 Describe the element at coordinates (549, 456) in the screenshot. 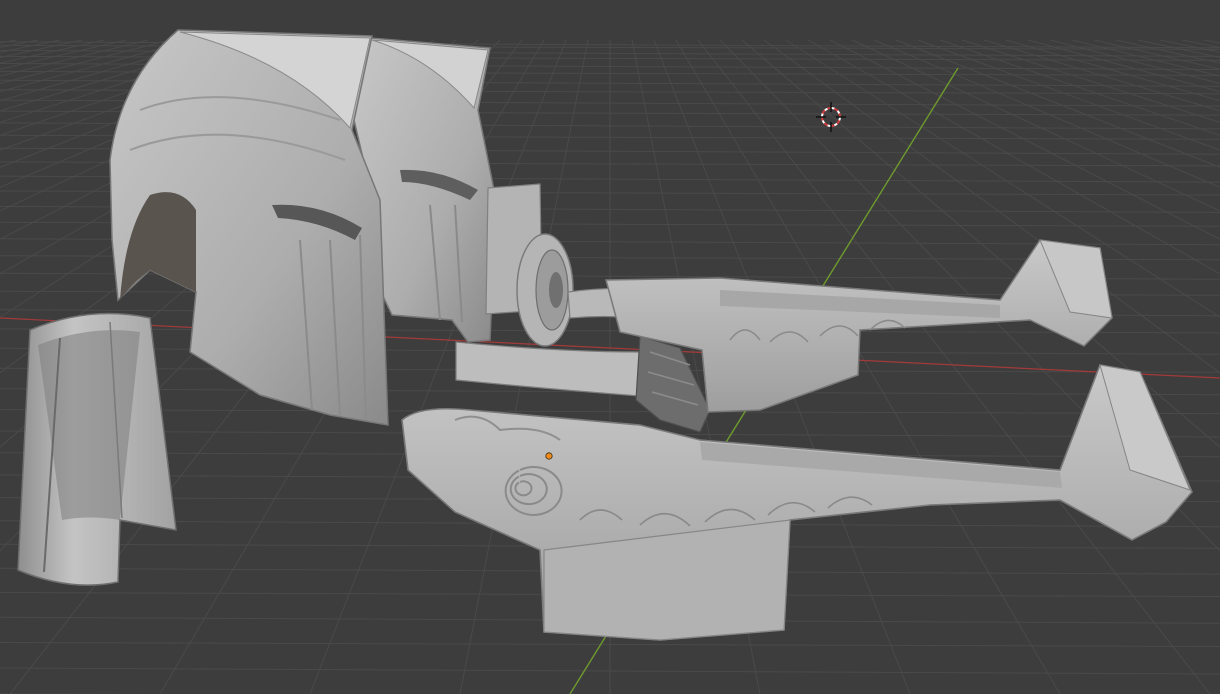

I see `object-origin-icon` at that location.